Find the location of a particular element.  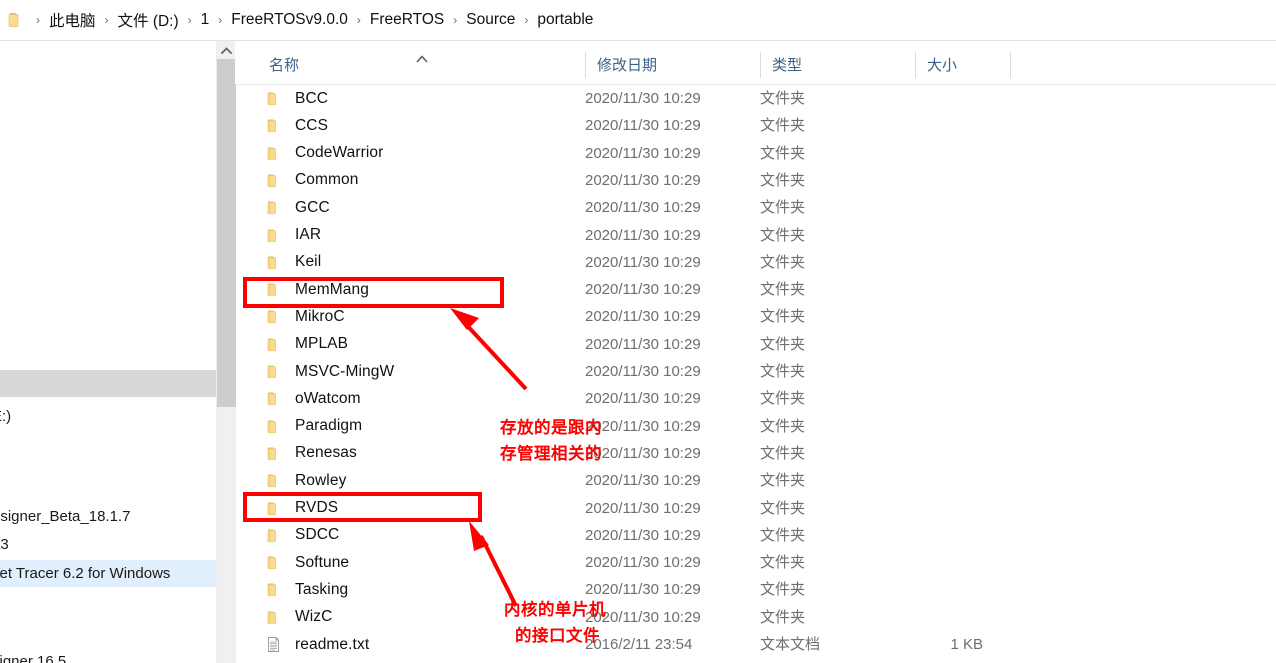

file-row: Tasking 2020/11/30 10:29 文件夹 is located at coordinates (755, 589).